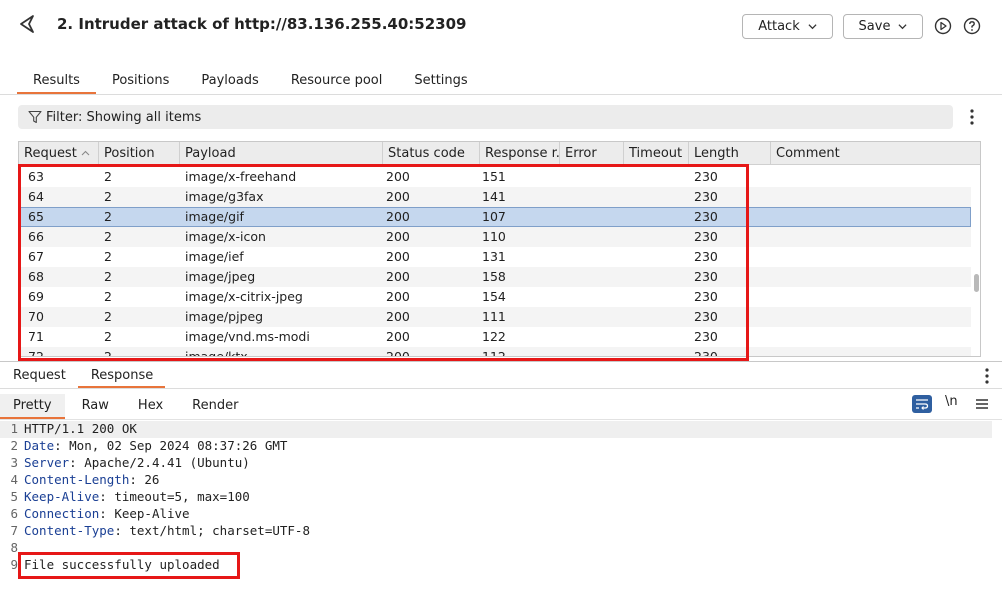 Image resolution: width=1002 pixels, height=592 pixels. Describe the element at coordinates (39, 376) in the screenshot. I see `tab-request: Request` at that location.